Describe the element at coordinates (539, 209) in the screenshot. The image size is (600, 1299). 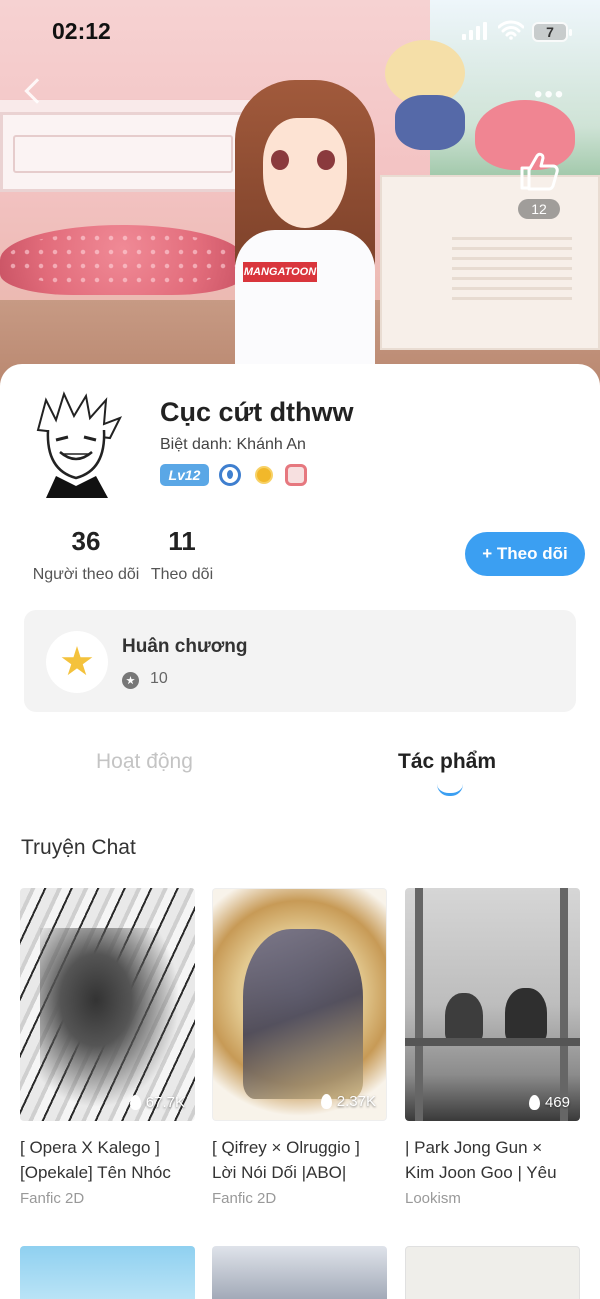
I see `like-count-badge: 12` at that location.